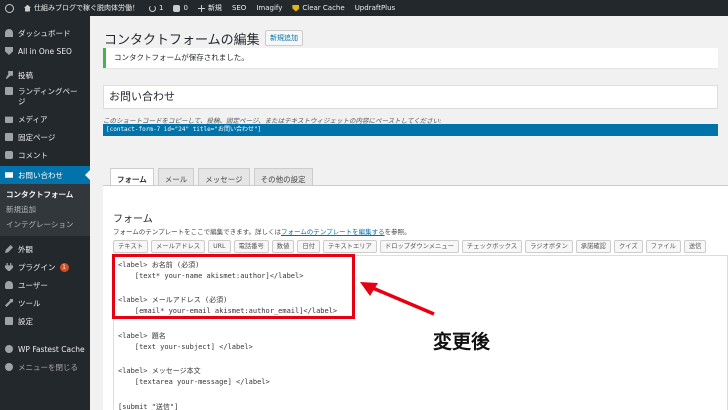  I want to click on shield-icon, so click(9, 51).